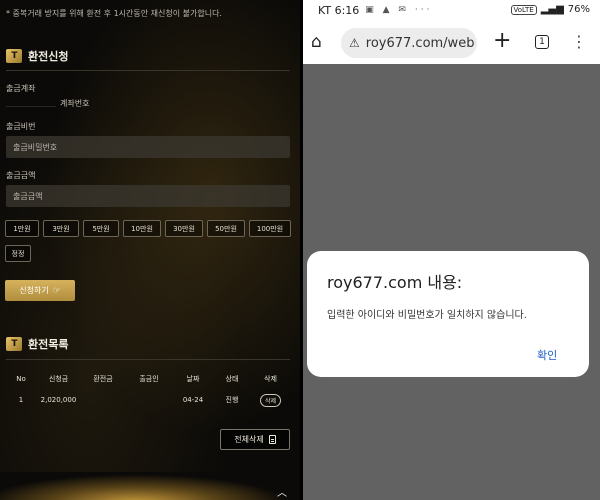 This screenshot has height=500, width=600. I want to click on status-right: VoLTE ▂▄▆ 76%, so click(550, 9).